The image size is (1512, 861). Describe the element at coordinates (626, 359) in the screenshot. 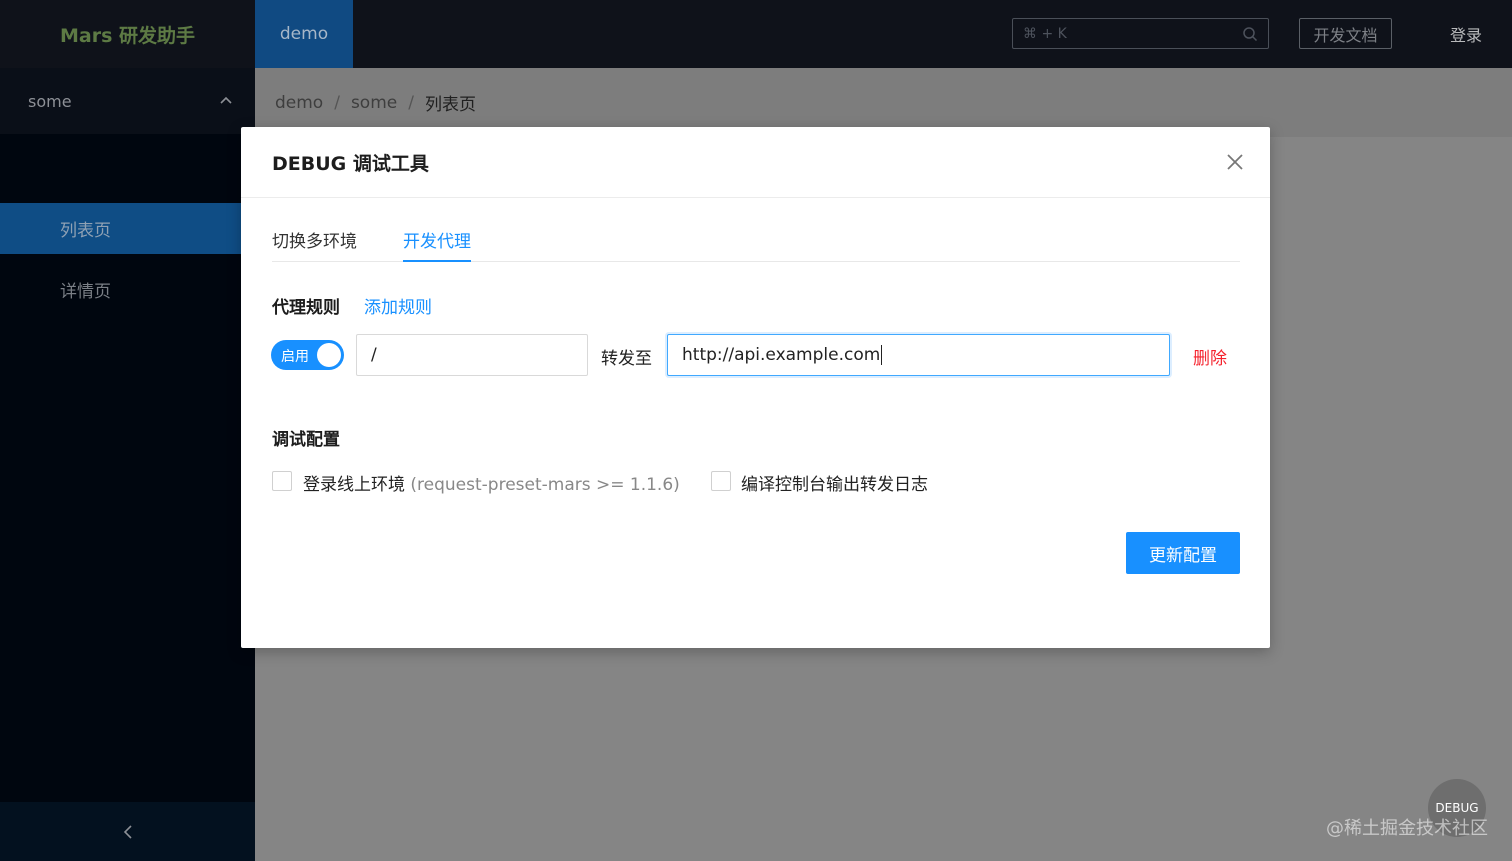

I see `forward-to-label: 转发至` at that location.